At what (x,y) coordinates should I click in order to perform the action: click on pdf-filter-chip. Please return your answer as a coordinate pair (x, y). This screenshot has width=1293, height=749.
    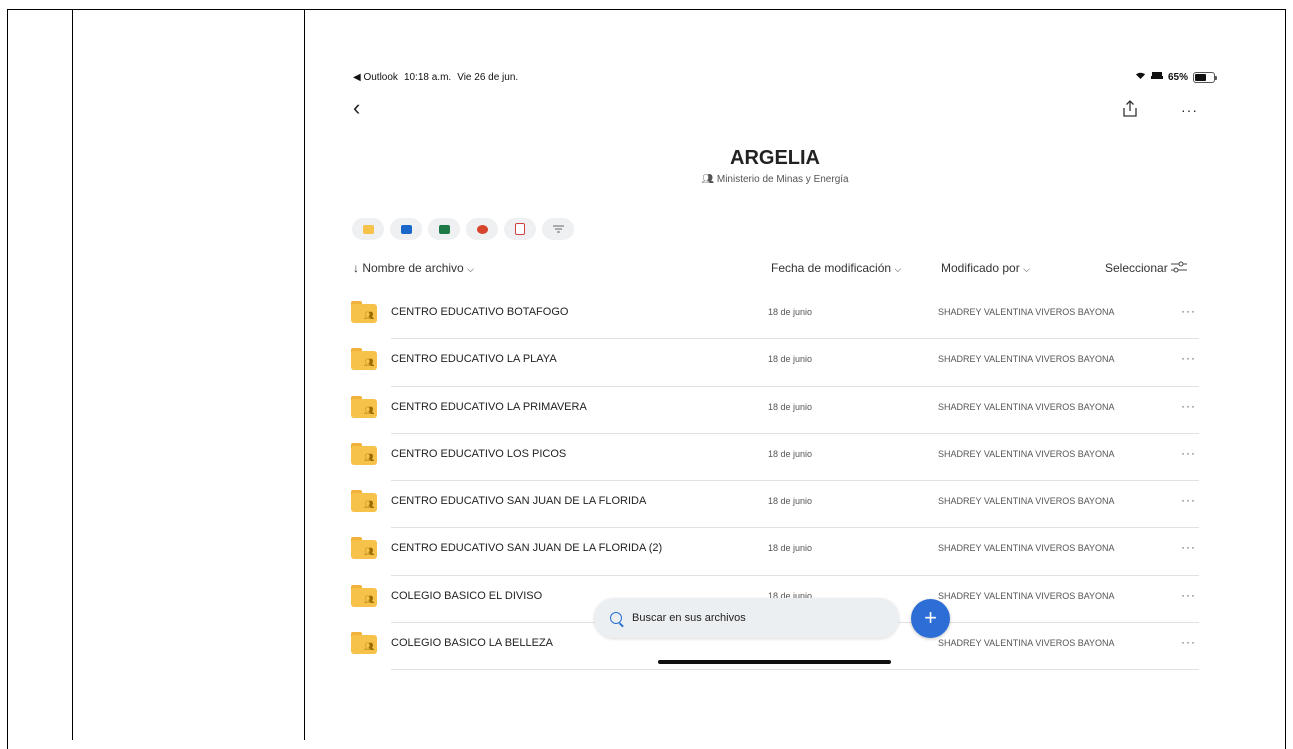
    Looking at the image, I should click on (520, 229).